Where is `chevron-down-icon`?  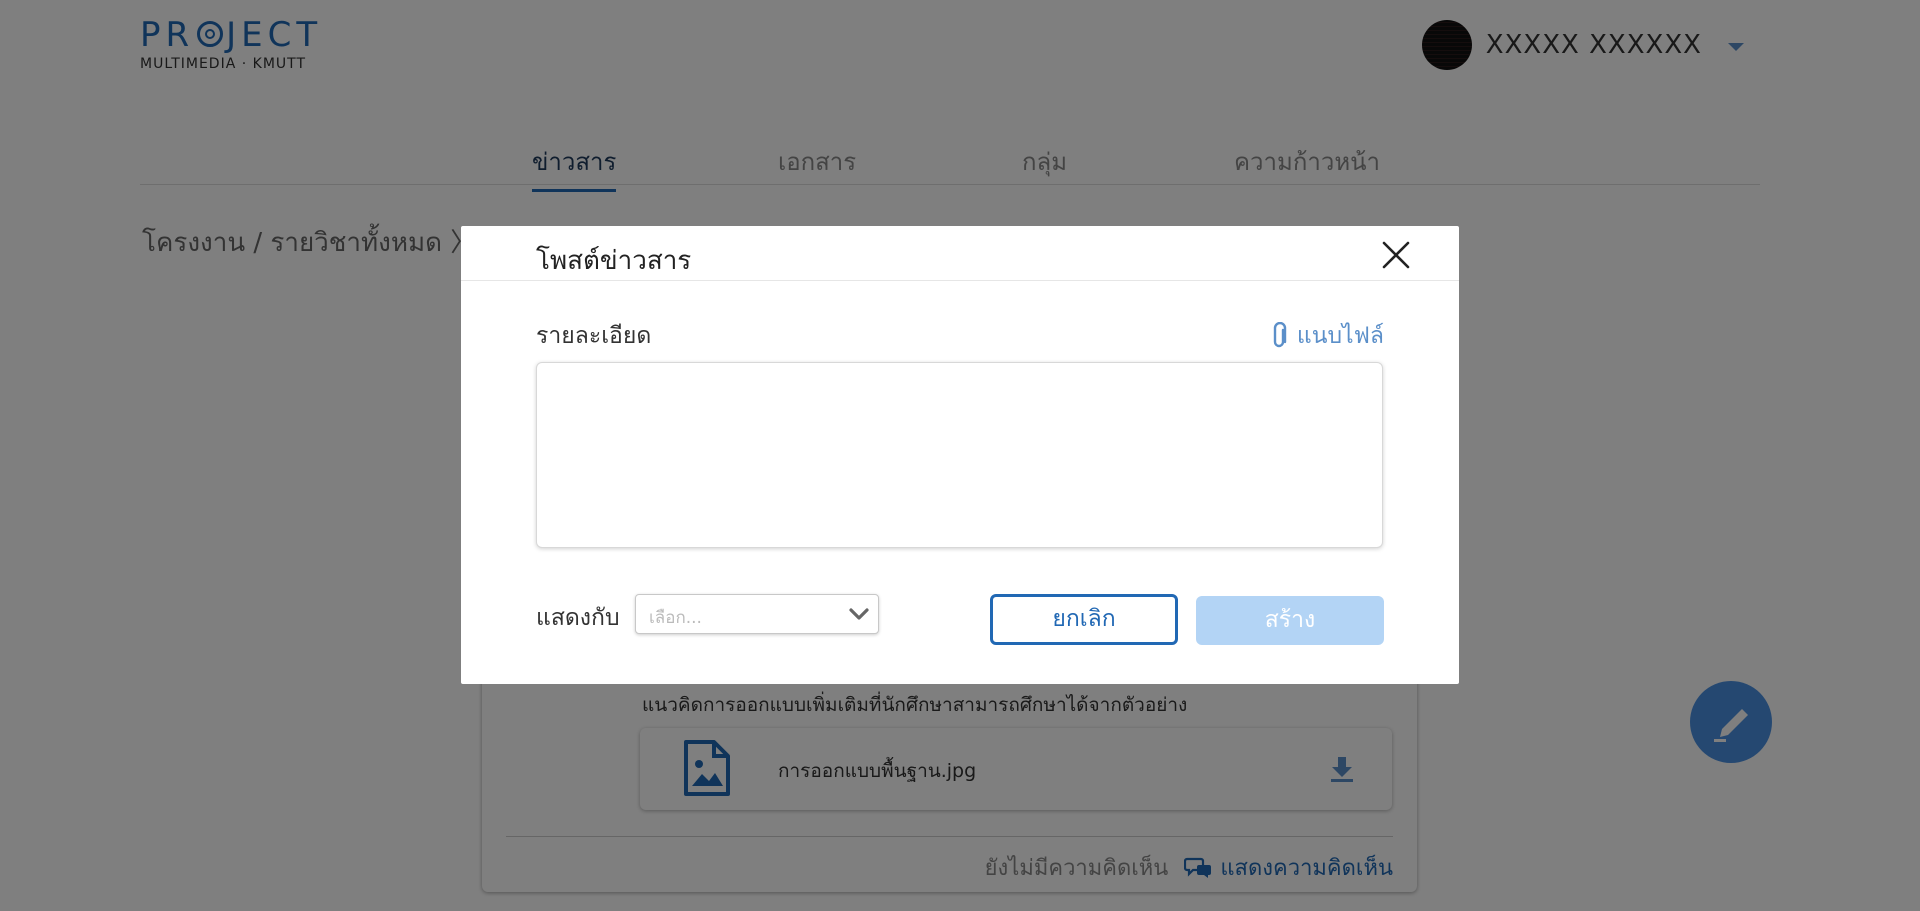 chevron-down-icon is located at coordinates (859, 614).